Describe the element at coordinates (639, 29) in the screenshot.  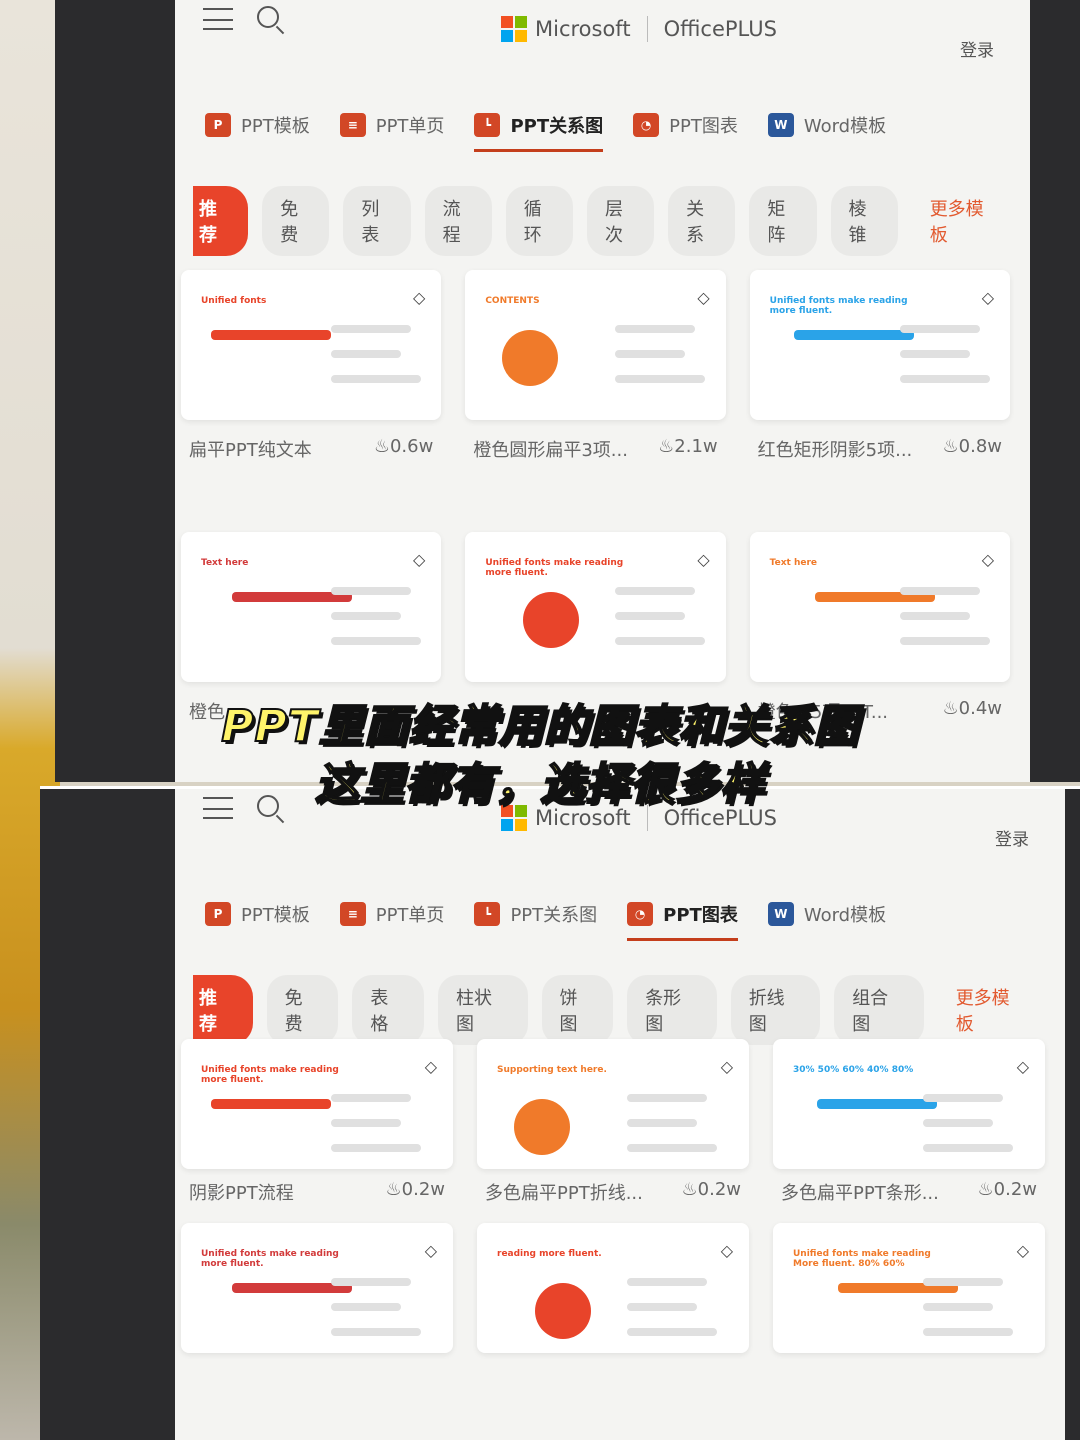
I see `logo: Microsoft OfficePLUS` at that location.